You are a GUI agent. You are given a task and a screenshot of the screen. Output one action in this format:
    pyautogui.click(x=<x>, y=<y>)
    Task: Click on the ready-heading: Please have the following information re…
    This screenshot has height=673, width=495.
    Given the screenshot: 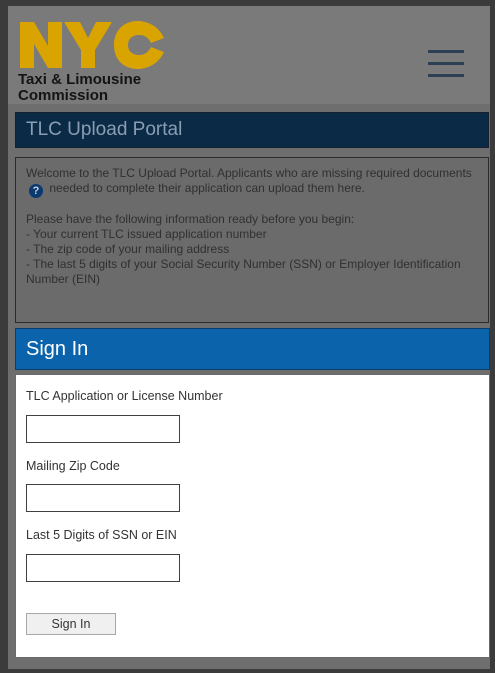 What is the action you would take?
    pyautogui.click(x=190, y=219)
    